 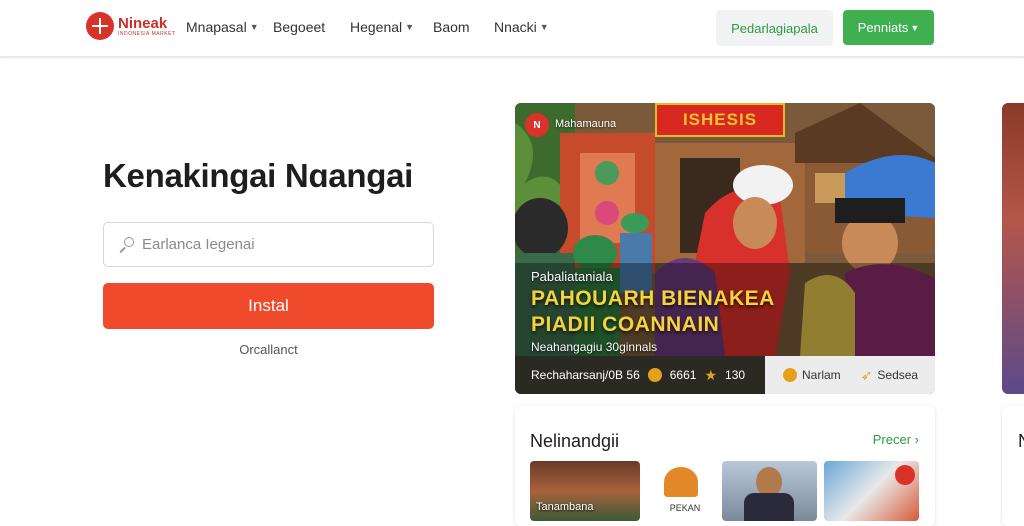 I want to click on nav-item-4: Baom, so click(x=451, y=27).